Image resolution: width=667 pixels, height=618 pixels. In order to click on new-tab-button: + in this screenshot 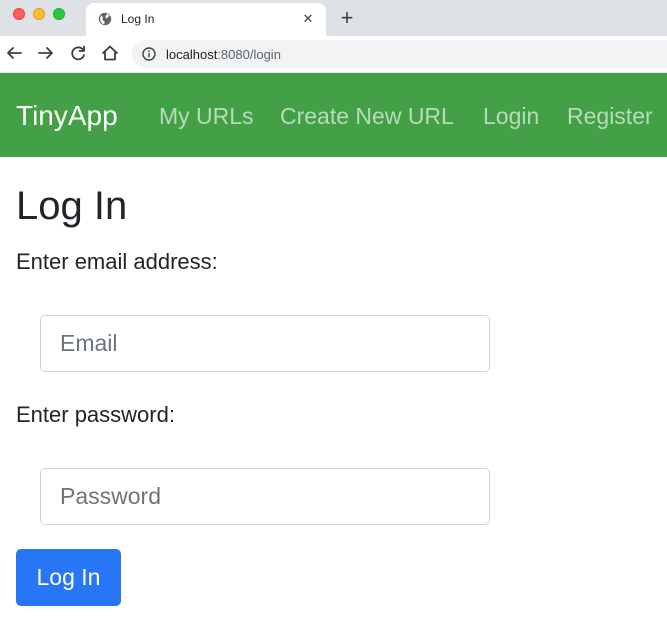, I will do `click(347, 18)`.